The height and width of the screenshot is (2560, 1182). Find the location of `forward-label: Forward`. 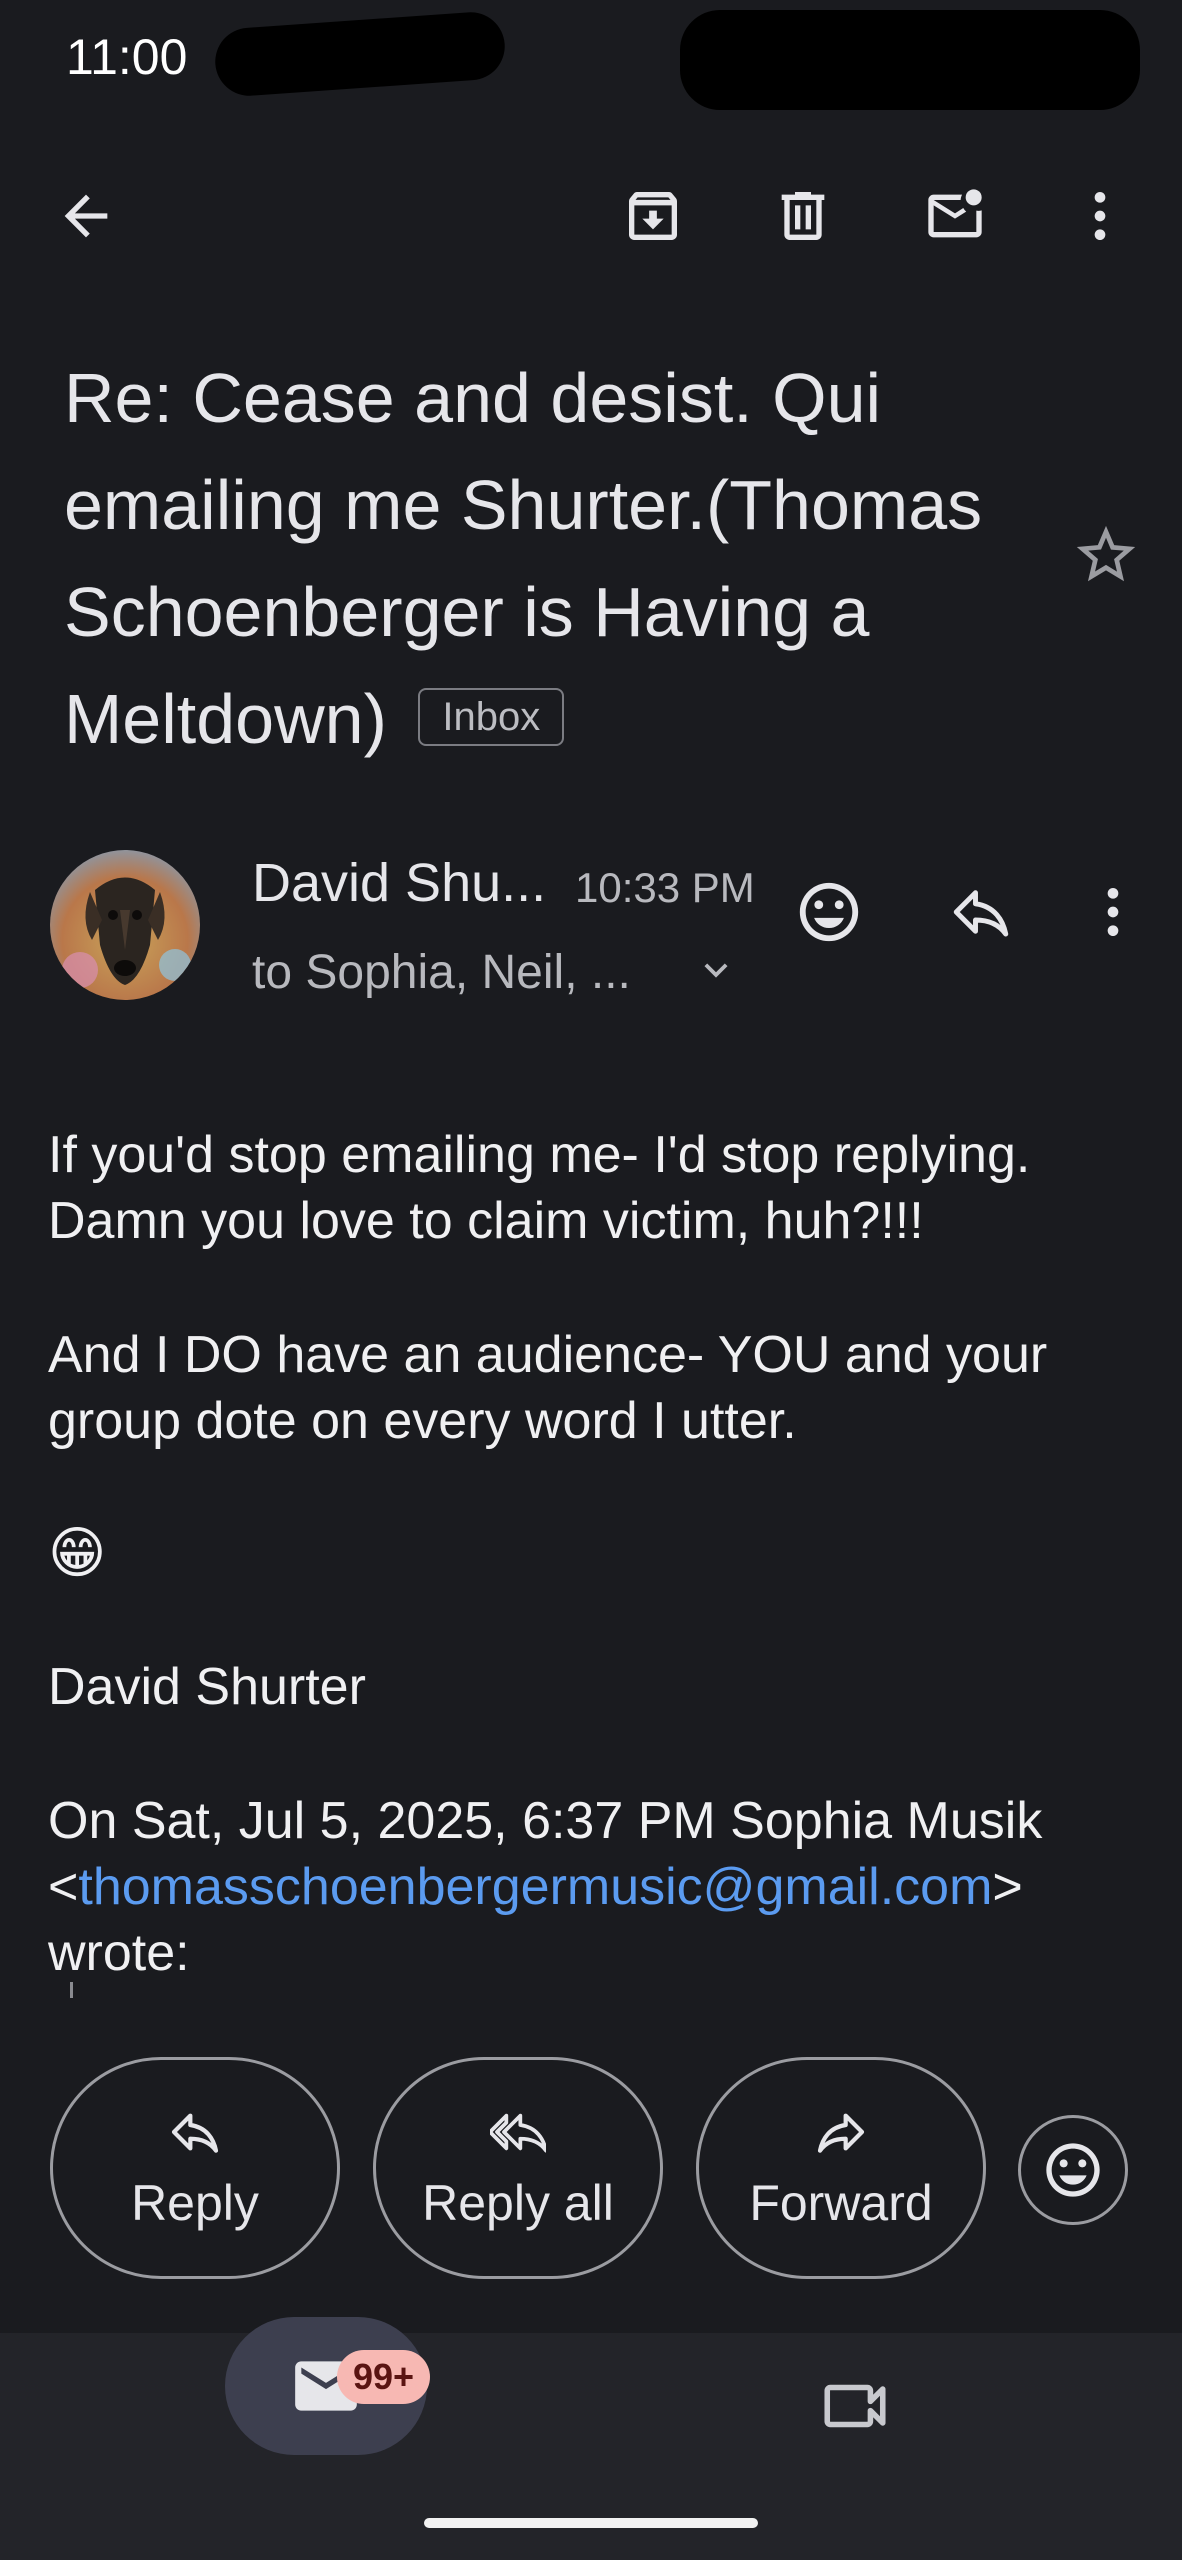

forward-label: Forward is located at coordinates (841, 2203).